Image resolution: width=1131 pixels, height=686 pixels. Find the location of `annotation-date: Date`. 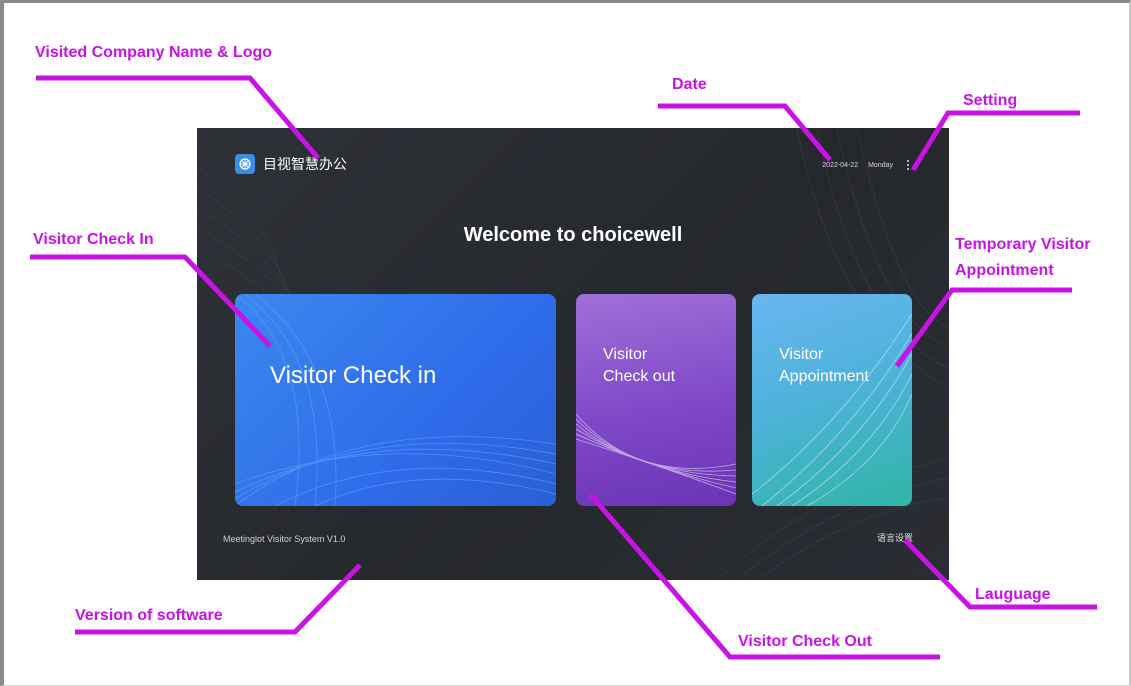

annotation-date: Date is located at coordinates (689, 84).